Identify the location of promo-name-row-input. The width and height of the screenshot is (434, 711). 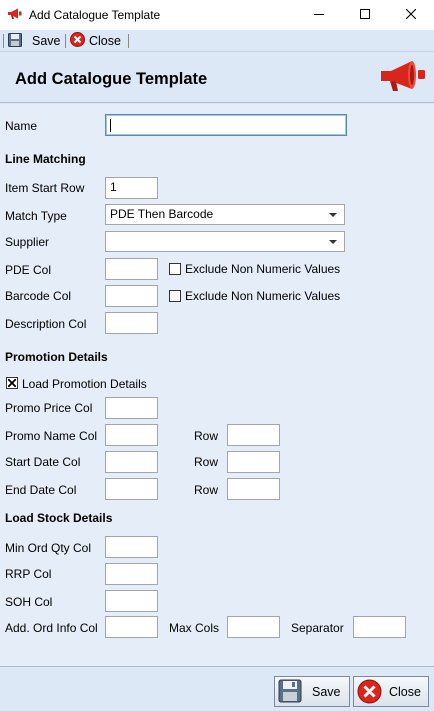
(253, 435).